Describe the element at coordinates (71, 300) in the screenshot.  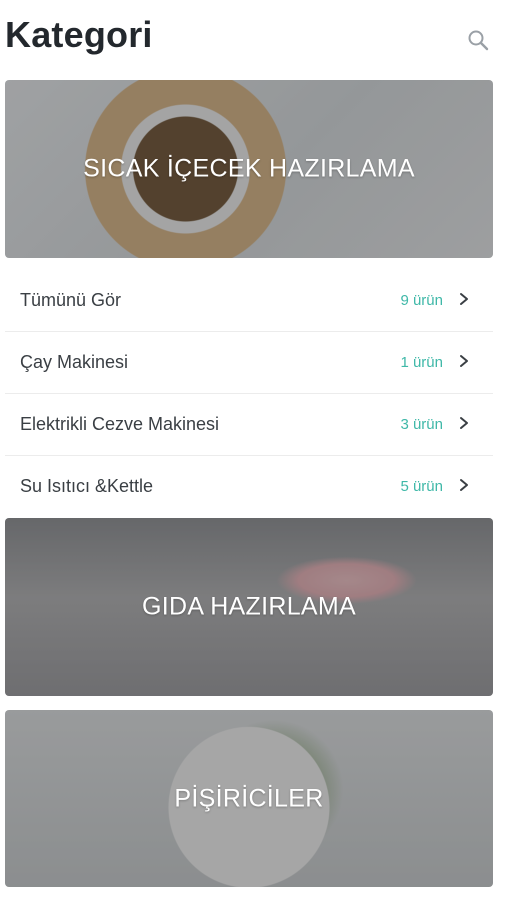
I see `subcategory-name: Tümünü Gör` at that location.